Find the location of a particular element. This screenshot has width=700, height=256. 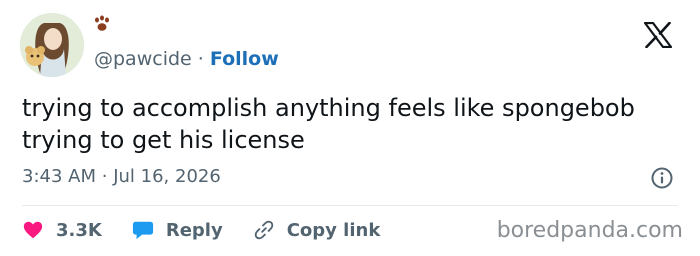

reply-button: Reply is located at coordinates (177, 230).